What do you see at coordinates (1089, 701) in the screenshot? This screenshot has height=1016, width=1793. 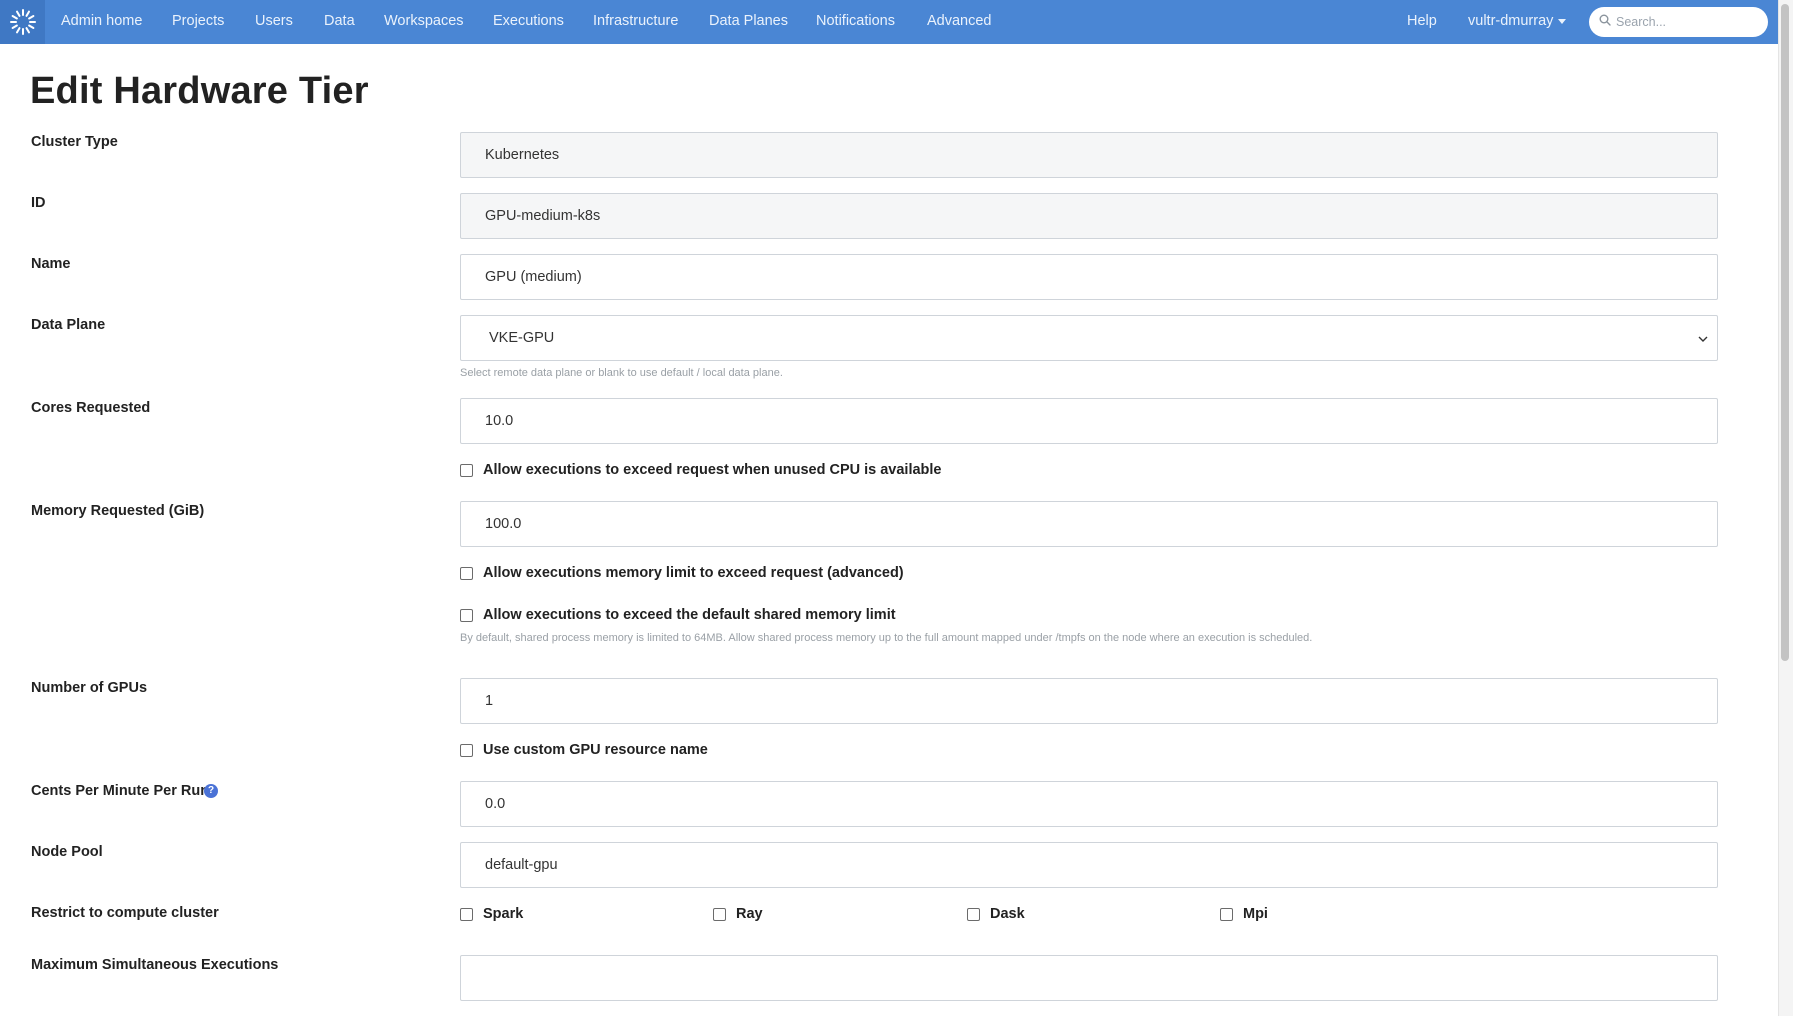 I see `gpus-field` at bounding box center [1089, 701].